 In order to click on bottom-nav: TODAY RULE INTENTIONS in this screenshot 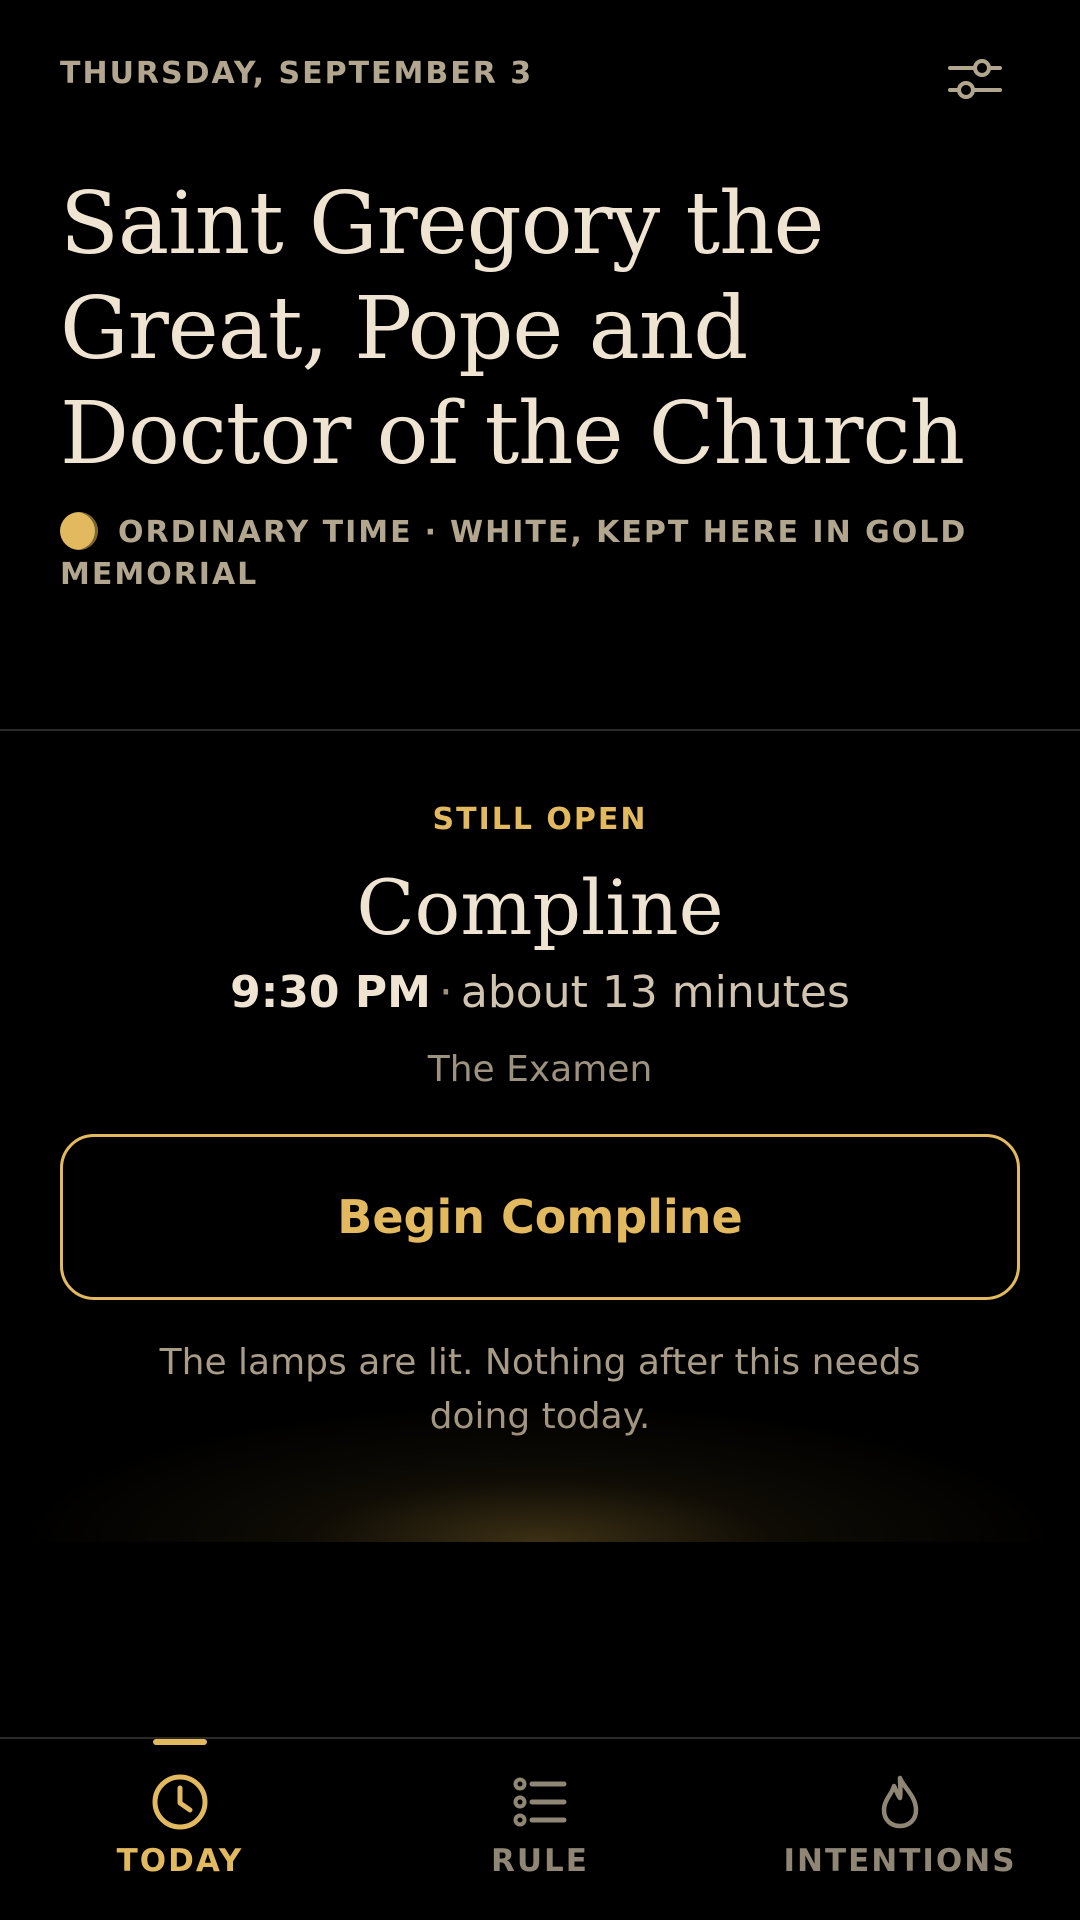, I will do `click(540, 1829)`.